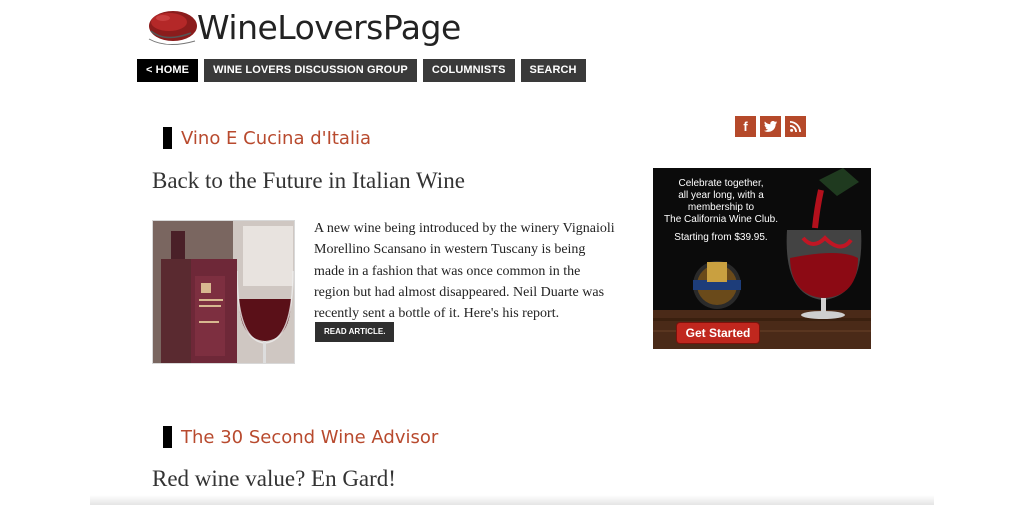 This screenshot has height=505, width=1024. I want to click on section-heading: Vino E Cucina d'Italia, so click(267, 138).